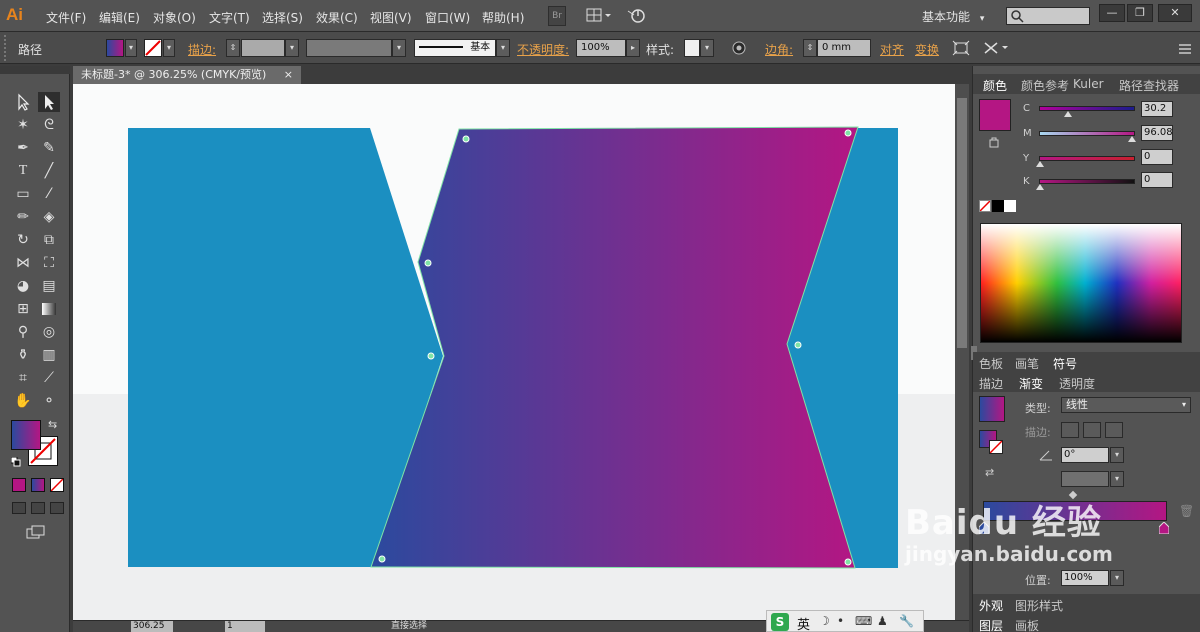 This screenshot has height=632, width=1200. Describe the element at coordinates (707, 48) in the screenshot. I see `graphic-style-dropdown: ▾` at that location.